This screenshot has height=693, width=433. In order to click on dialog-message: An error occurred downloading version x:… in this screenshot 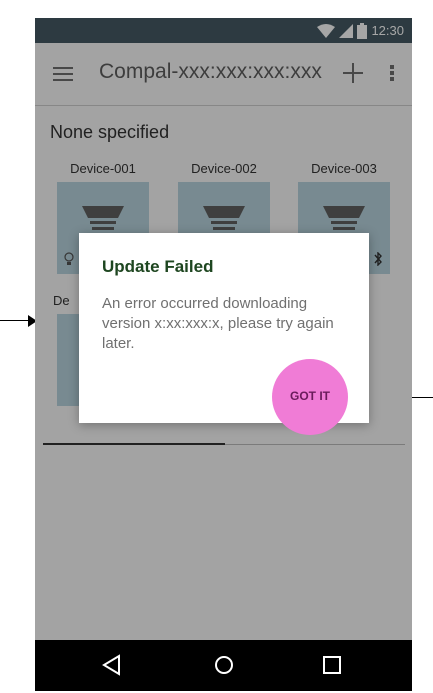, I will do `click(218, 323)`.